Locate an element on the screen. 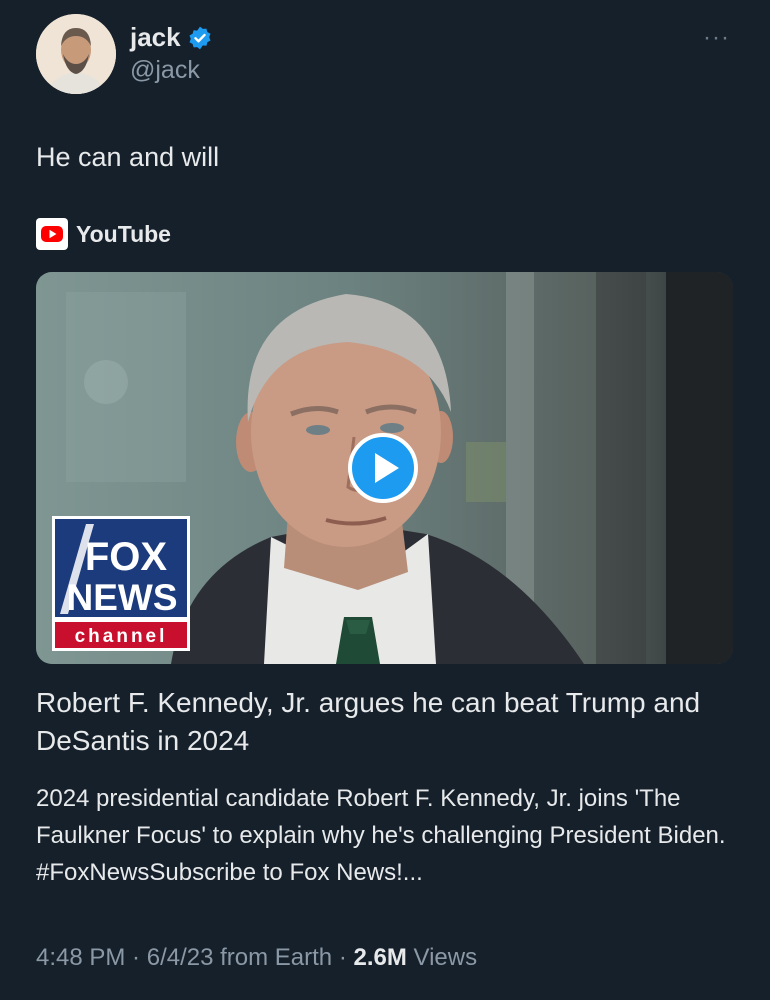 The image size is (770, 1000). author-name-row: jack is located at coordinates (171, 37).